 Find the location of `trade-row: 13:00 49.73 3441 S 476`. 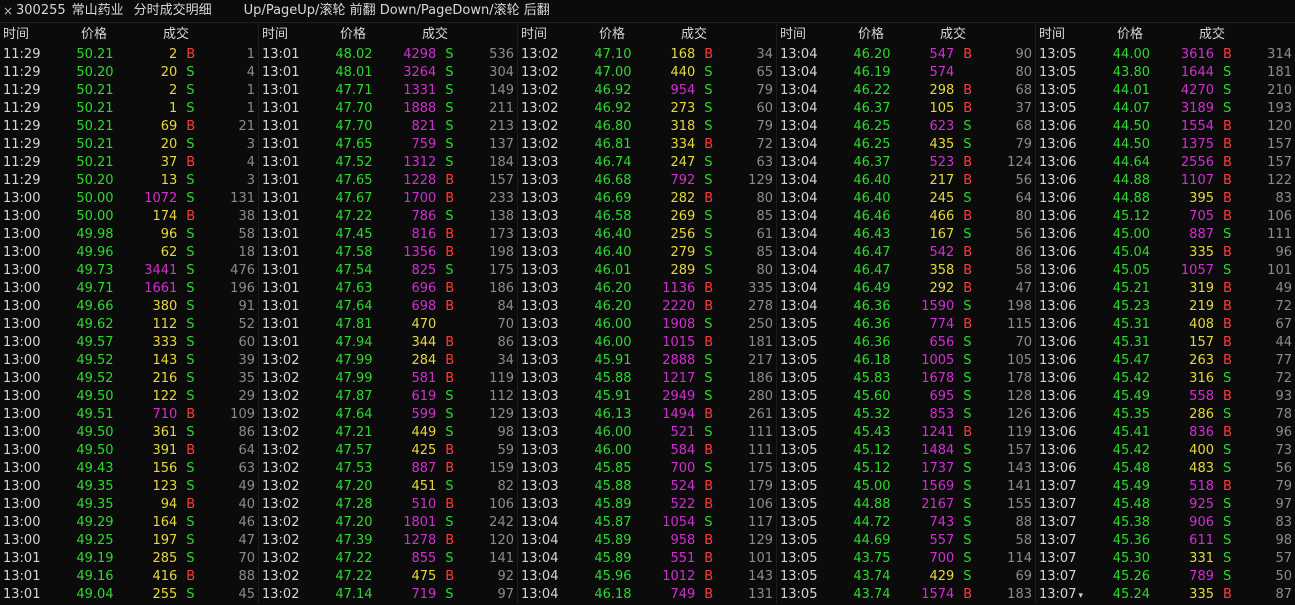

trade-row: 13:00 49.73 3441 S 476 is located at coordinates (129, 271).